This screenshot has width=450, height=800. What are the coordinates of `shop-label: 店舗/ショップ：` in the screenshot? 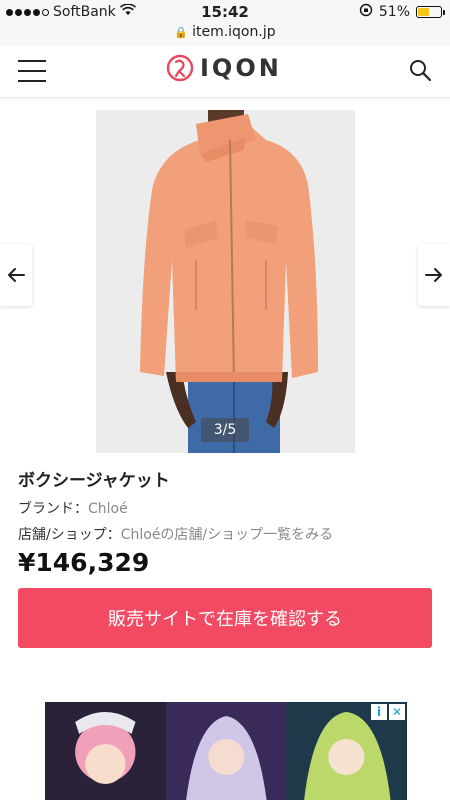 It's located at (69, 535).